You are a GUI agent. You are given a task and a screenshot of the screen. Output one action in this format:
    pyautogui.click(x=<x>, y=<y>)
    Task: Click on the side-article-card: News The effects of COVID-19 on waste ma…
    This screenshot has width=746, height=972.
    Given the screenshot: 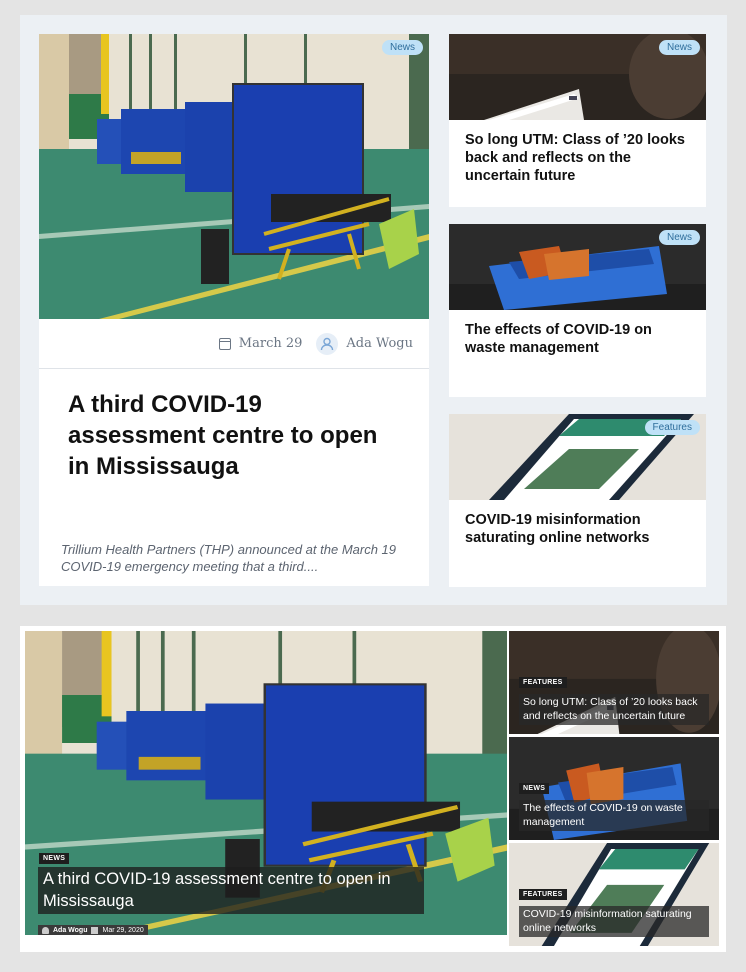 What is the action you would take?
    pyautogui.click(x=577, y=310)
    